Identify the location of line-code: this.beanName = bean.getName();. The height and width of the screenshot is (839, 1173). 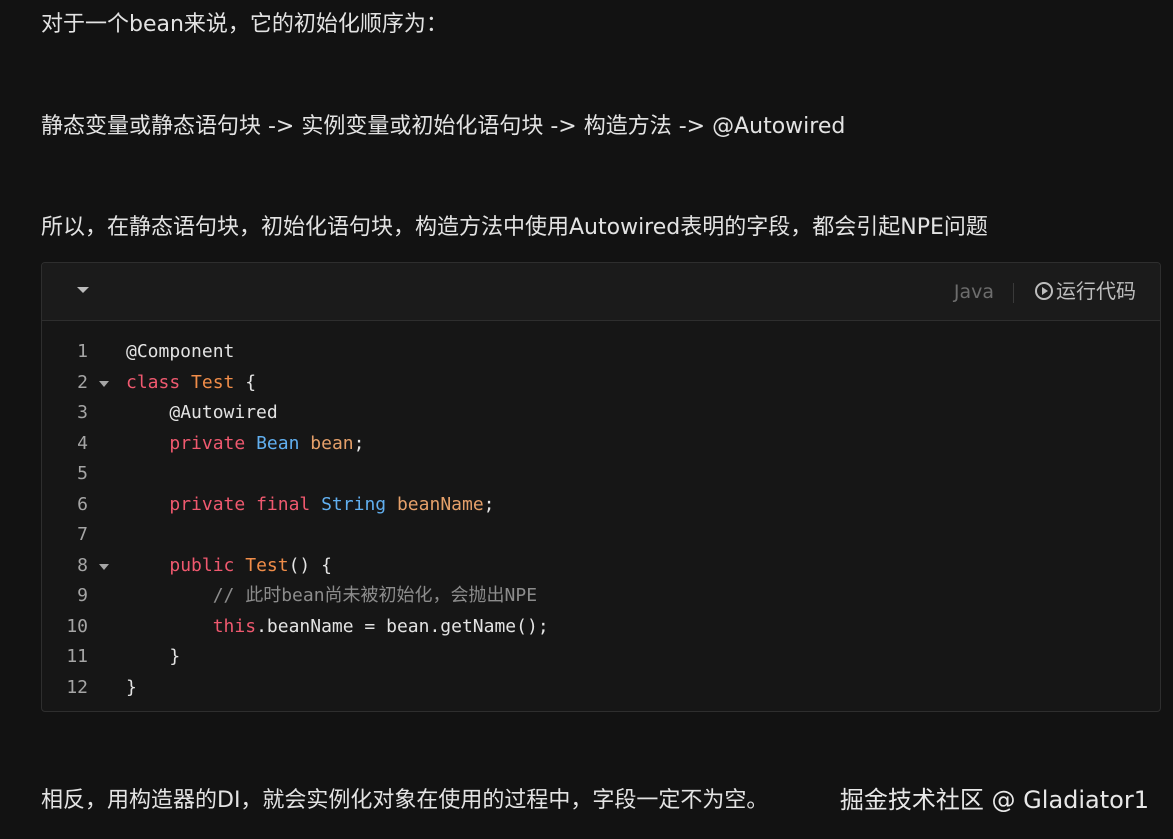
(337, 627).